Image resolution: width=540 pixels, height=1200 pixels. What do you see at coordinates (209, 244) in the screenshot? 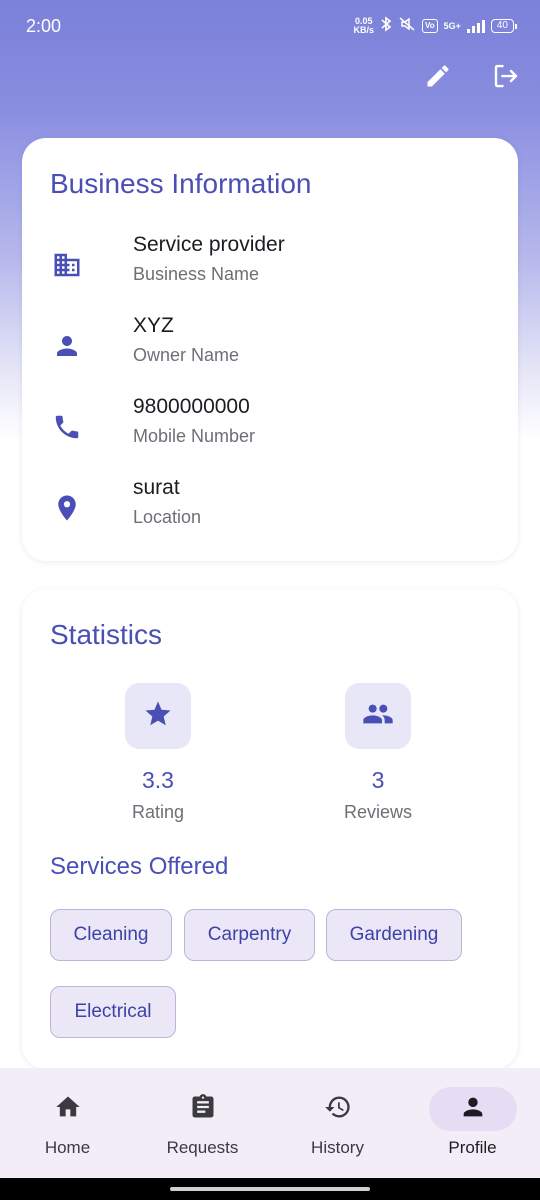
I see `business-name-value: Service provider` at bounding box center [209, 244].